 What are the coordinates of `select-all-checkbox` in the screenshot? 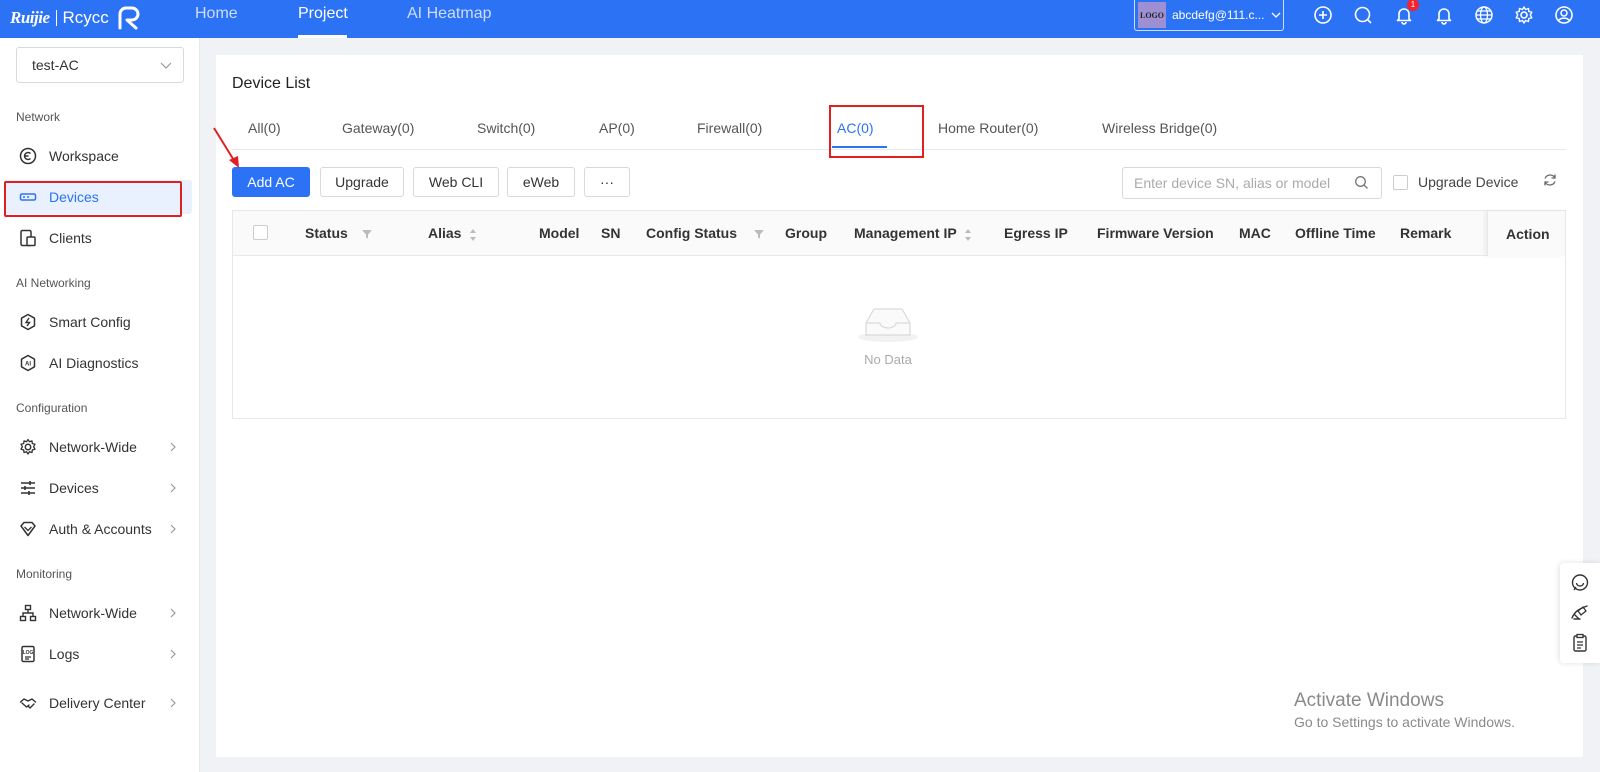 It's located at (260, 232).